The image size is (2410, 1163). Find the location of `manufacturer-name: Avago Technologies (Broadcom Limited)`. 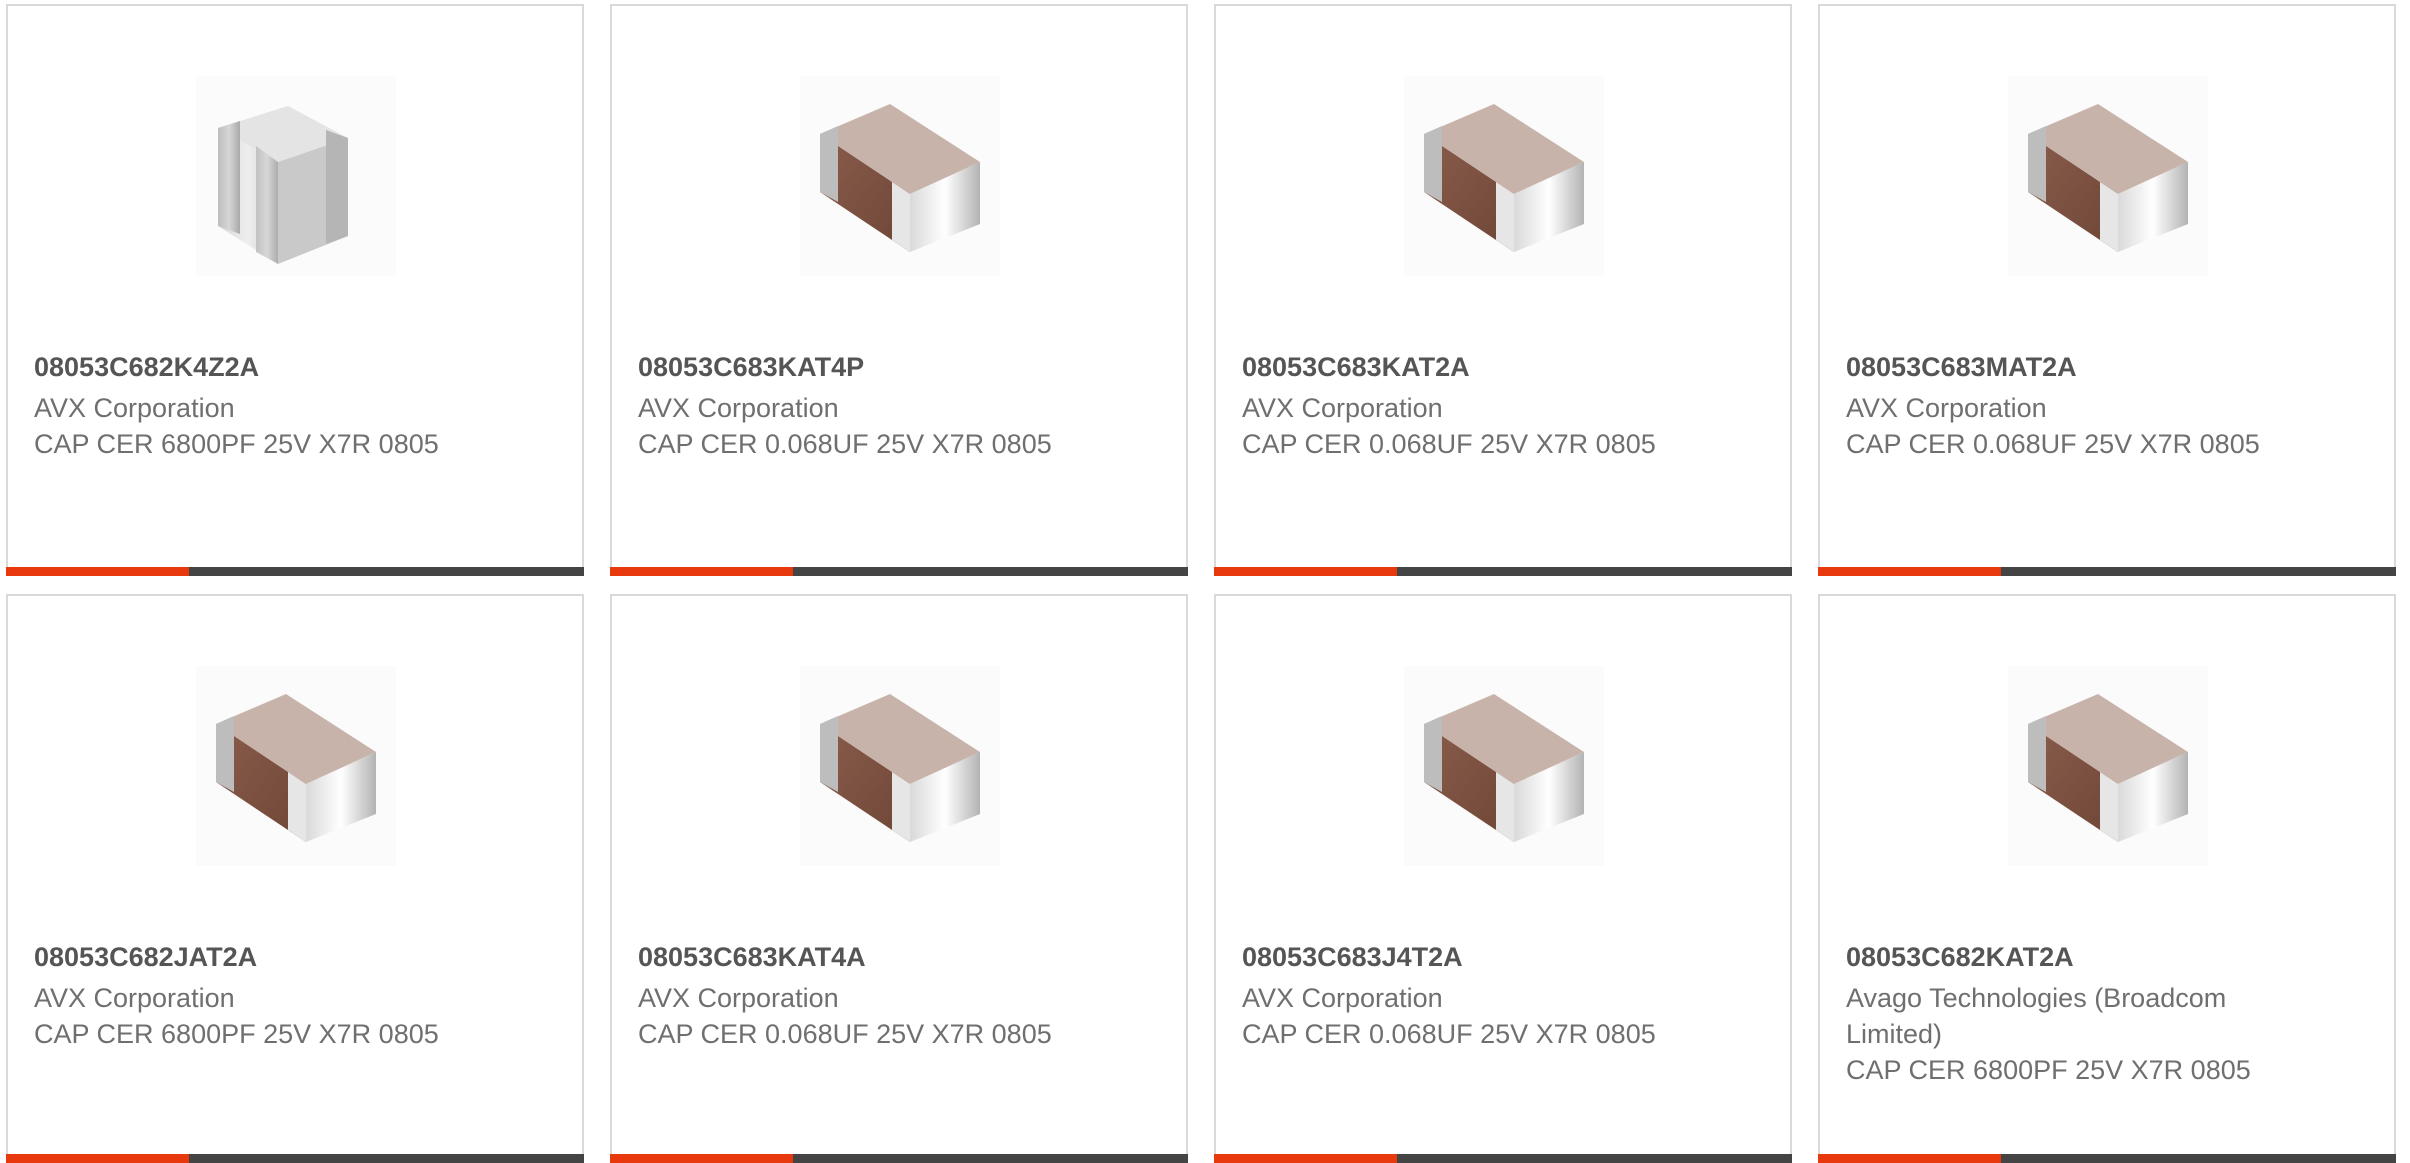

manufacturer-name: Avago Technologies (Broadcom Limited) is located at coordinates (2036, 1016).